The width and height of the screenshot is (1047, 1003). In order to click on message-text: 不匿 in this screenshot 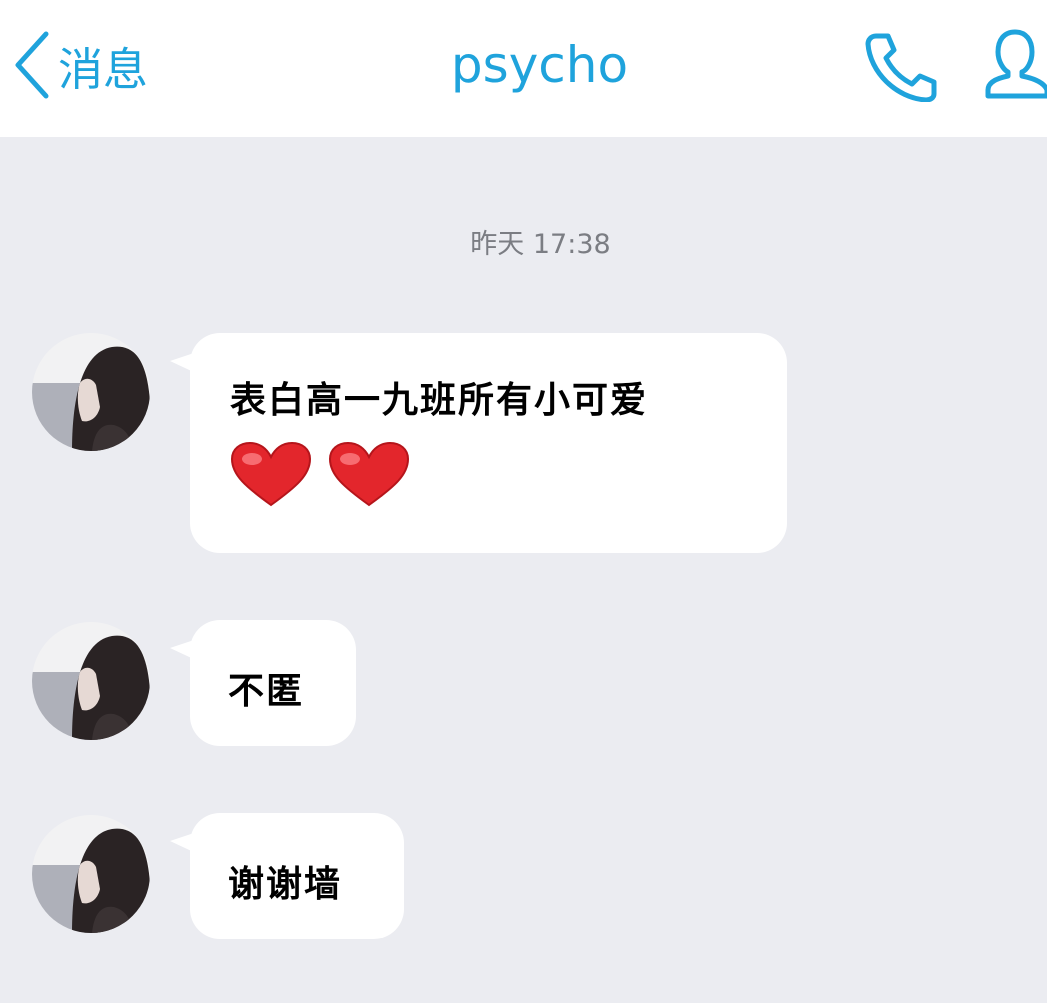, I will do `click(266, 691)`.